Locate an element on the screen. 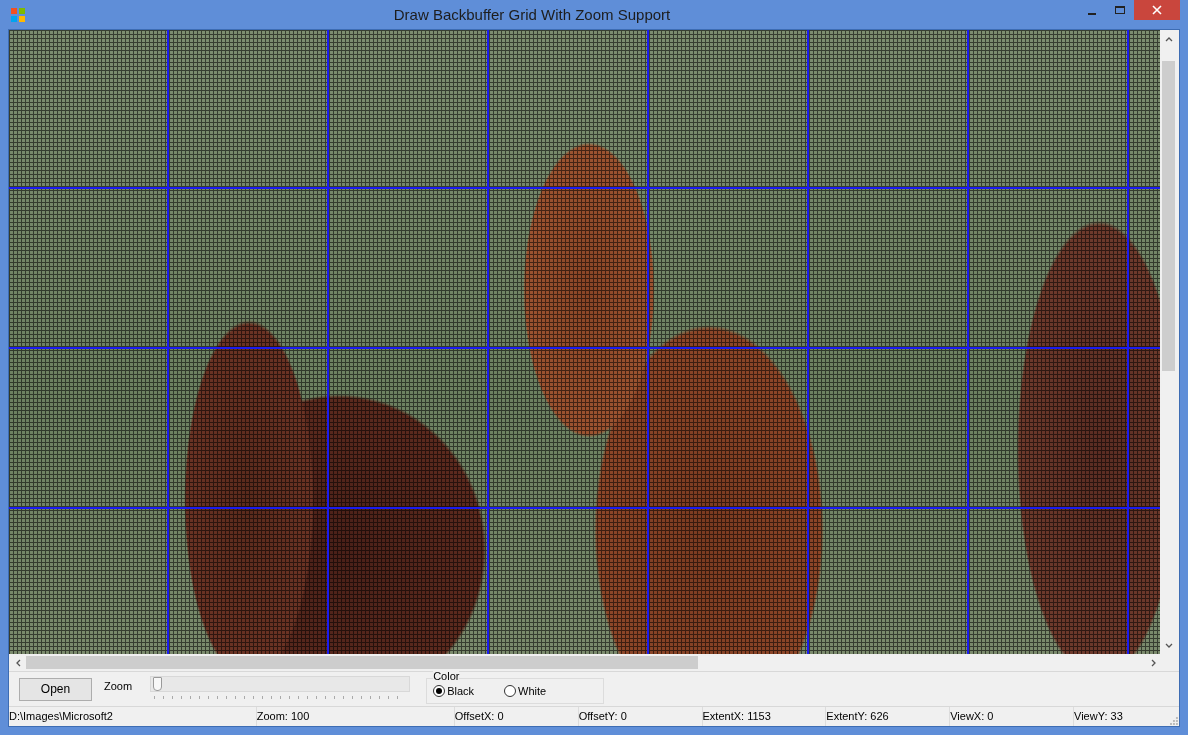  status-text: OffsetY: 0 is located at coordinates (640, 716).